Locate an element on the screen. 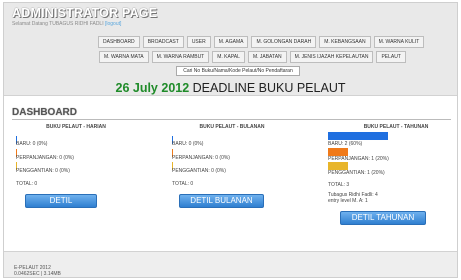  nav-m-golongan-darah: M. GOLONGAN DARAH is located at coordinates (284, 42).